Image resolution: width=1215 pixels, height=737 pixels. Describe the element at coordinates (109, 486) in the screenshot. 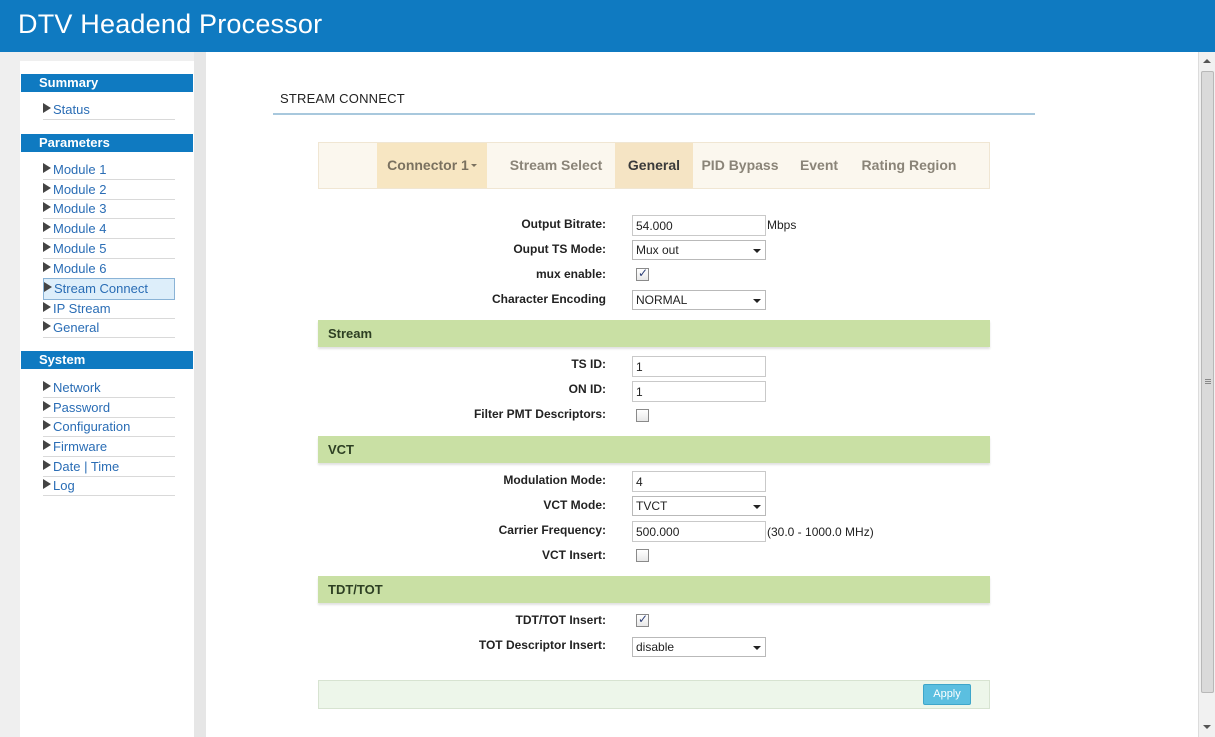

I see `sidebar-item-log: Log` at that location.